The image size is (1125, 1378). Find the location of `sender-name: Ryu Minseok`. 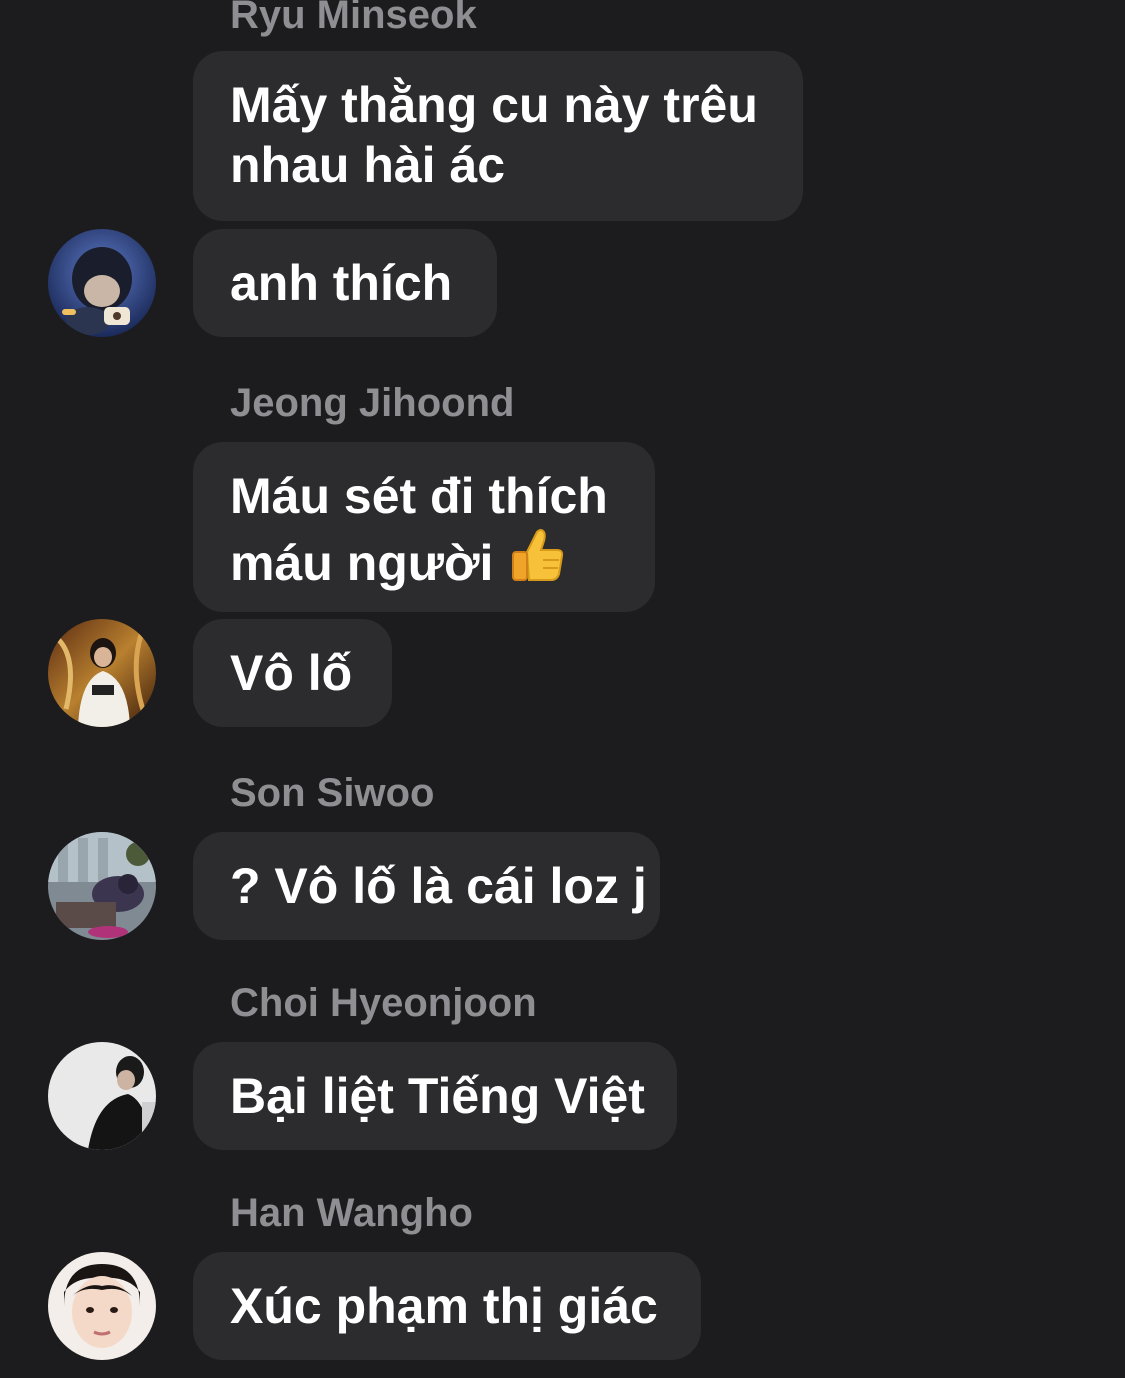

sender-name: Ryu Minseok is located at coordinates (353, 18).